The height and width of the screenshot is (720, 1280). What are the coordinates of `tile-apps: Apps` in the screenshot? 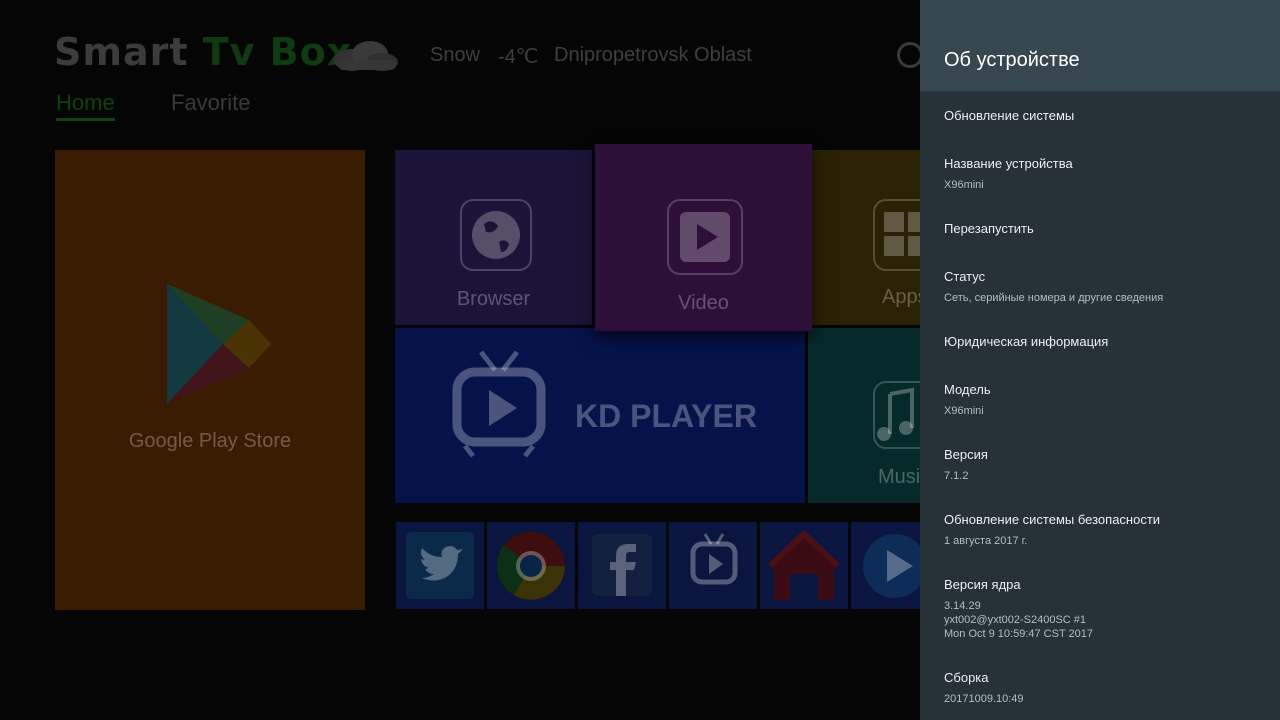 It's located at (866, 237).